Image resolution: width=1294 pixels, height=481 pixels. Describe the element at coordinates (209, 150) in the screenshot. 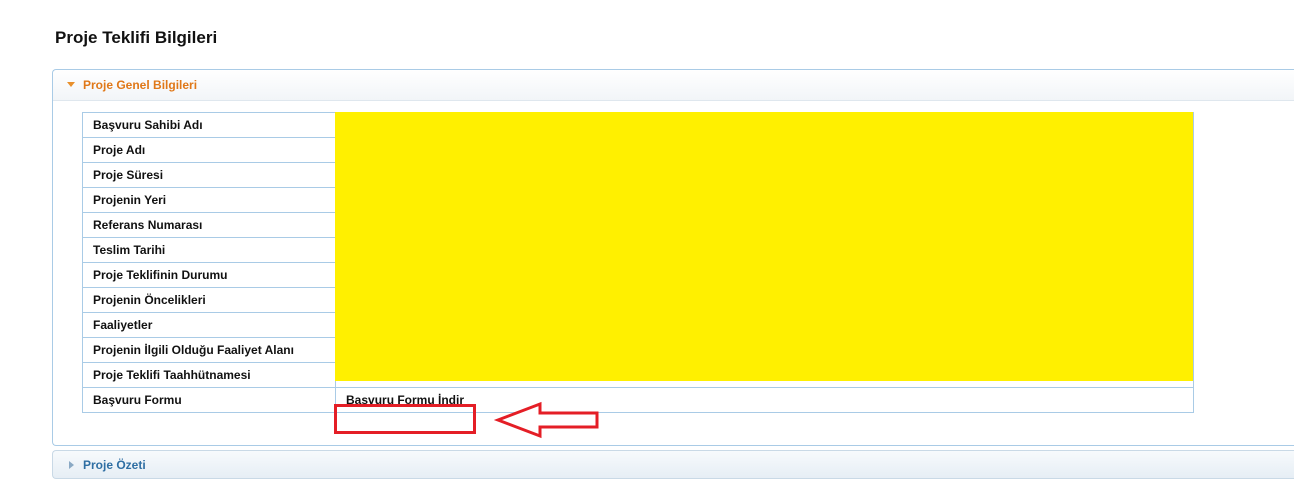

I see `row-label: Proje Adı` at that location.